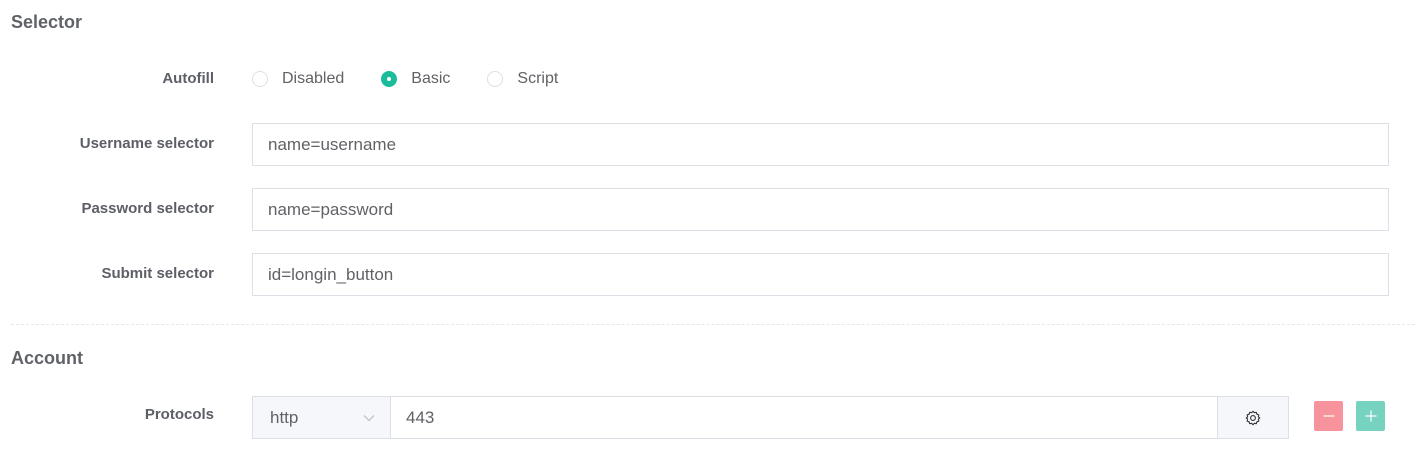 This screenshot has width=1415, height=457. I want to click on add-protocol-button, so click(1370, 416).